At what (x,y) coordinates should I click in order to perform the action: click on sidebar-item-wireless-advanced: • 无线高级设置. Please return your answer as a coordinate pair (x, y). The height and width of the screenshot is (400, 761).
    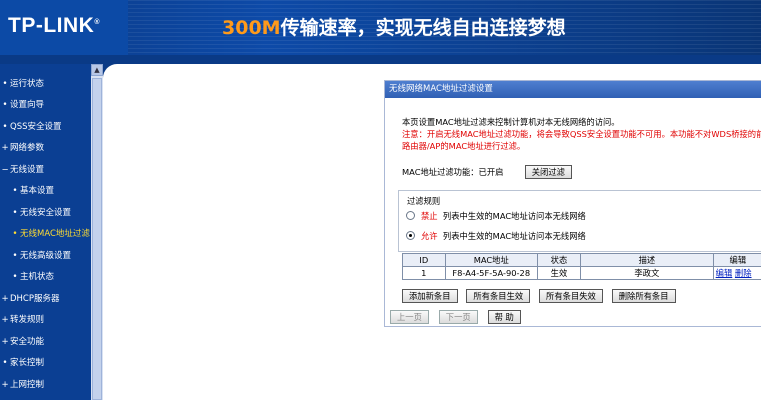
    Looking at the image, I should click on (45, 256).